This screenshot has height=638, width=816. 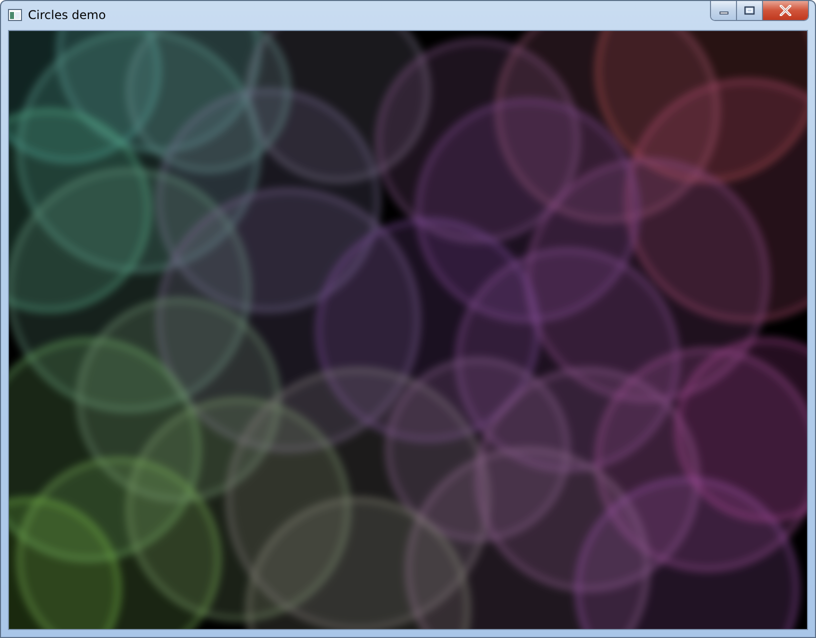 I want to click on maximize-icon, so click(x=749, y=10).